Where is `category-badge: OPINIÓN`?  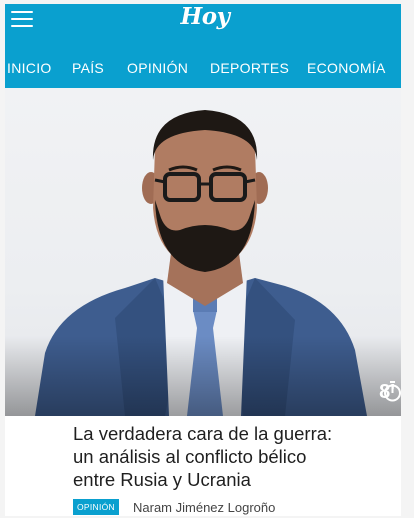 category-badge: OPINIÓN is located at coordinates (96, 507).